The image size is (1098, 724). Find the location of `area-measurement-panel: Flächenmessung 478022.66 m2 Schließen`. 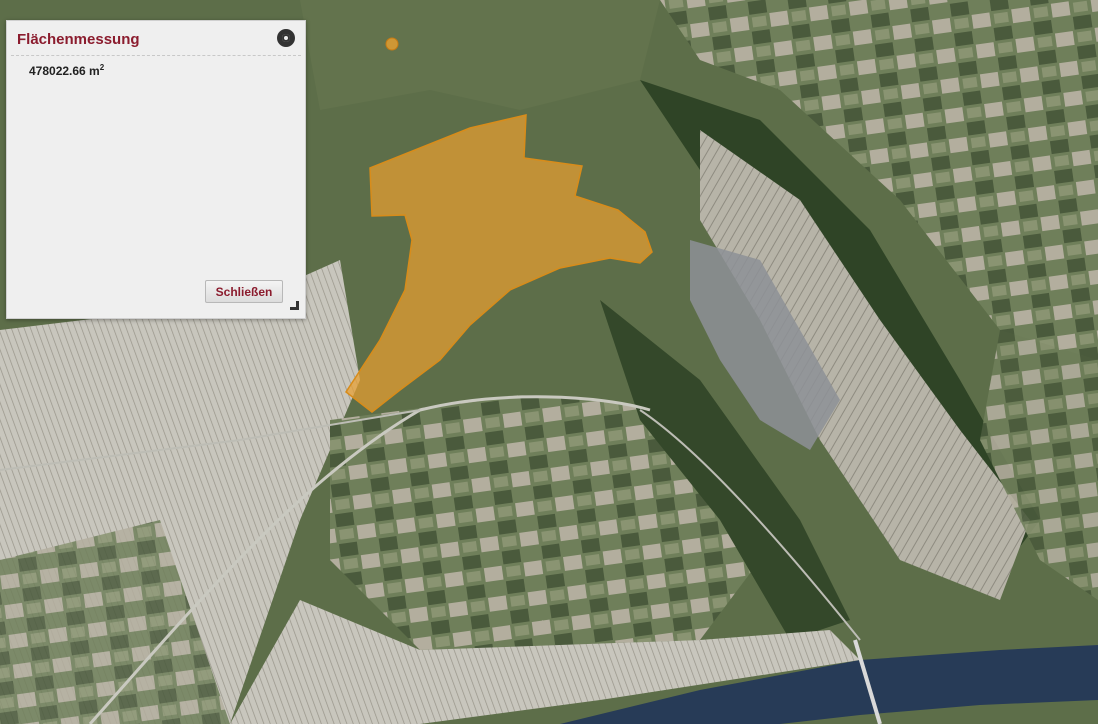

area-measurement-panel: Flächenmessung 478022.66 m2 Schließen is located at coordinates (156, 169).